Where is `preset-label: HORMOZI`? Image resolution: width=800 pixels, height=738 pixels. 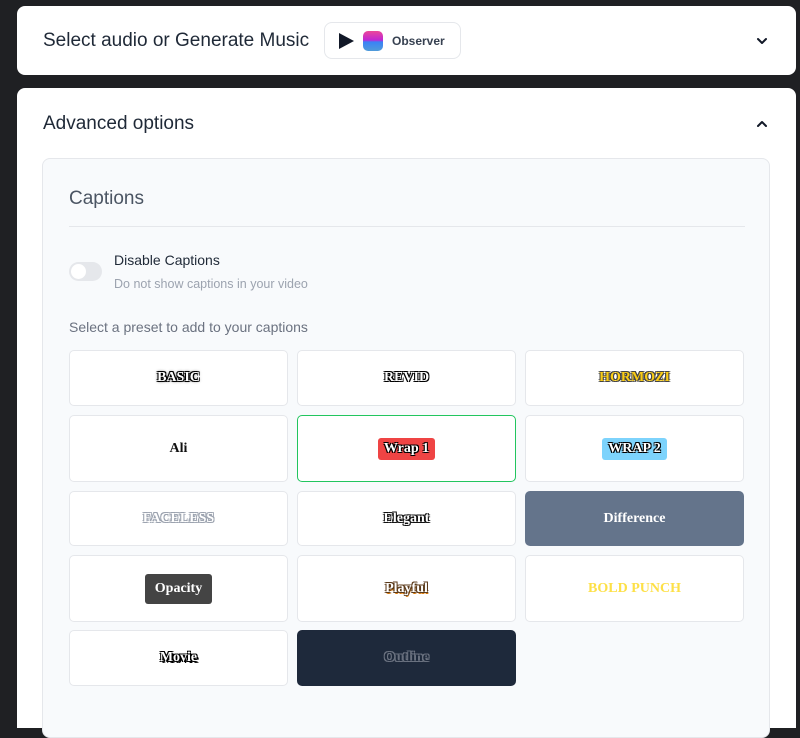 preset-label: HORMOZI is located at coordinates (634, 377).